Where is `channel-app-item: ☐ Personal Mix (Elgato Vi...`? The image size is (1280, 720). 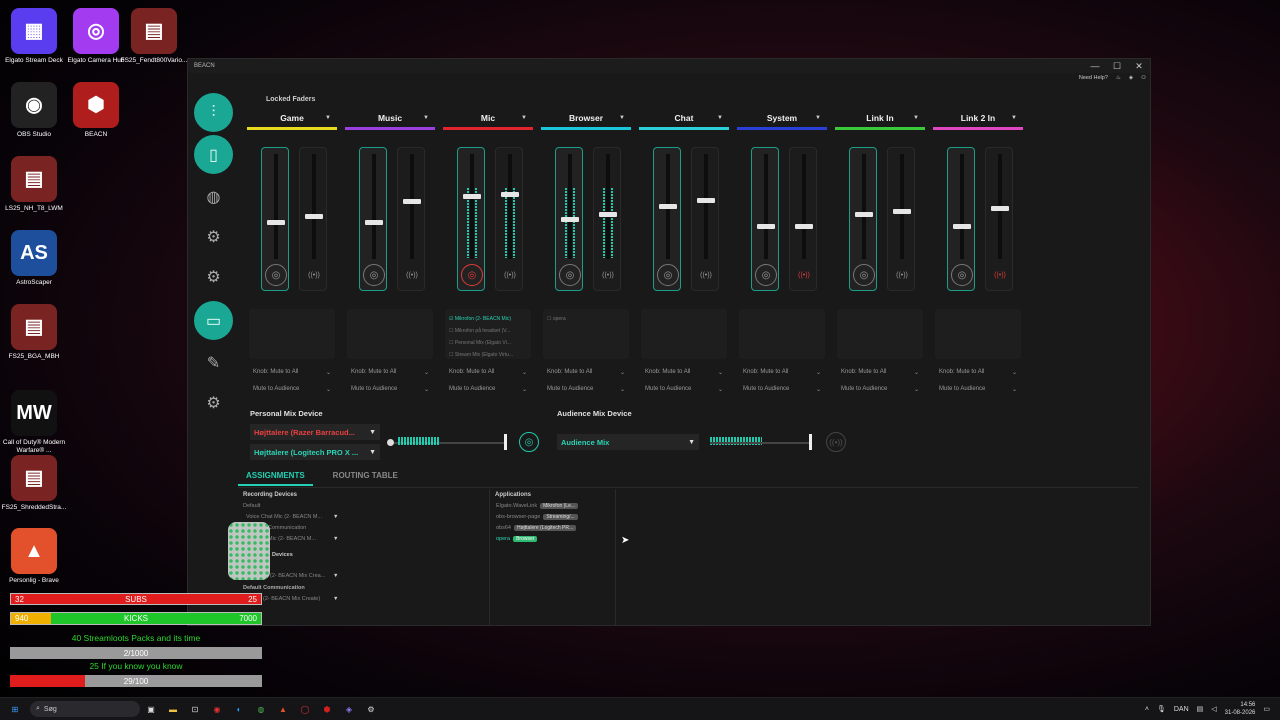 channel-app-item: ☐ Personal Mix (Elgato Vi... is located at coordinates (488, 343).